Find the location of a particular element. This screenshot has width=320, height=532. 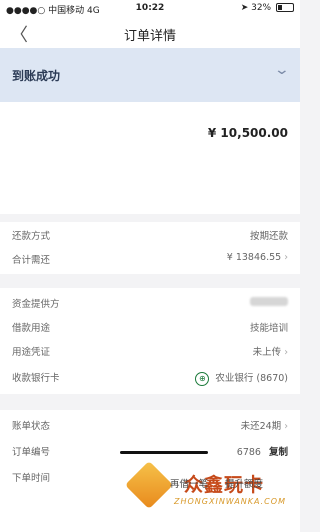

battery-percent: 32% is located at coordinates (261, 8).